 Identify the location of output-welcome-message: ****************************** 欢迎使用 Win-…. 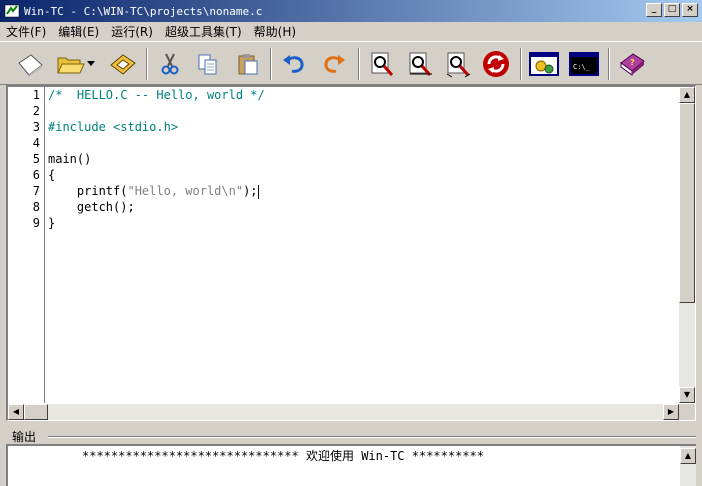
(283, 456).